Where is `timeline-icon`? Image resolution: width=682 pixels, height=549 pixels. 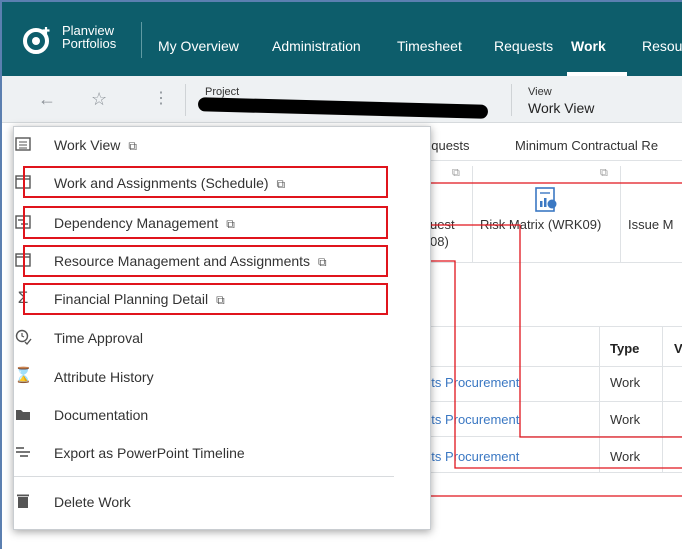
timeline-icon is located at coordinates (23, 452).